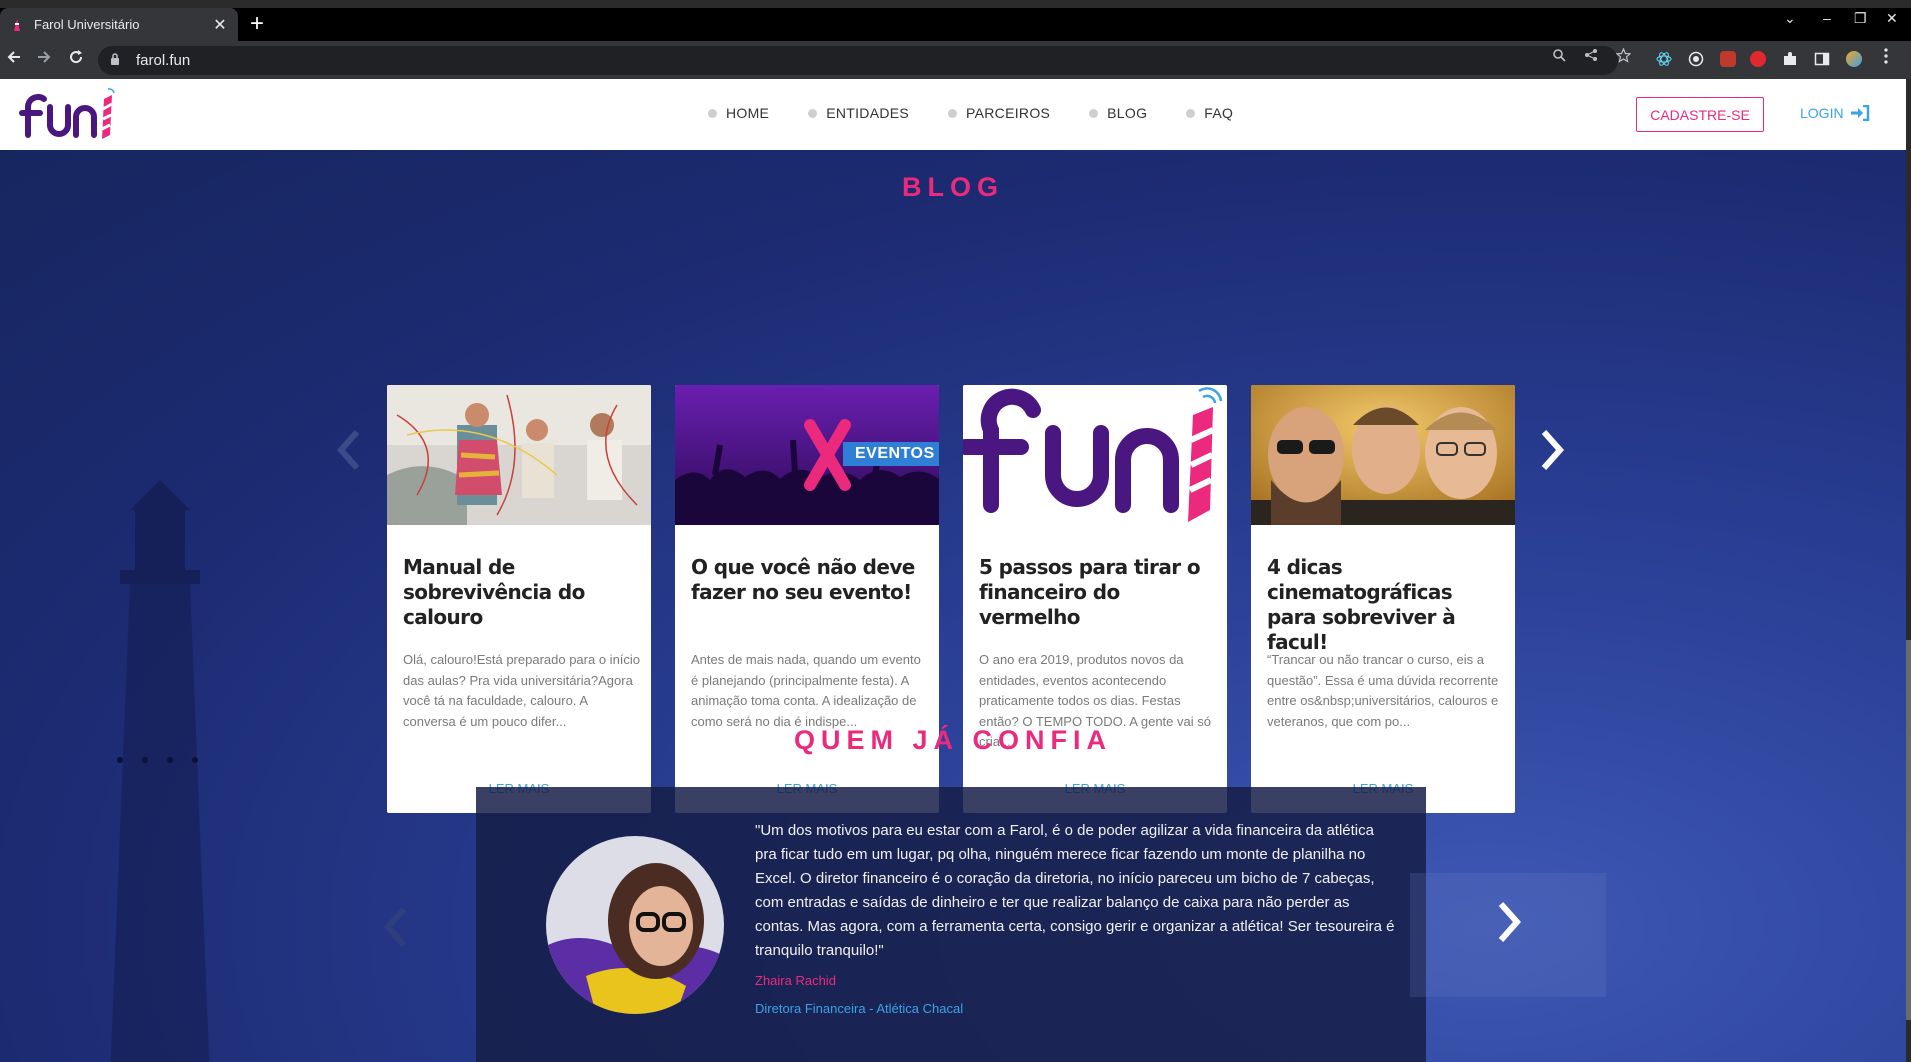  What do you see at coordinates (1127, 113) in the screenshot?
I see `menu-item-label: BLOG` at bounding box center [1127, 113].